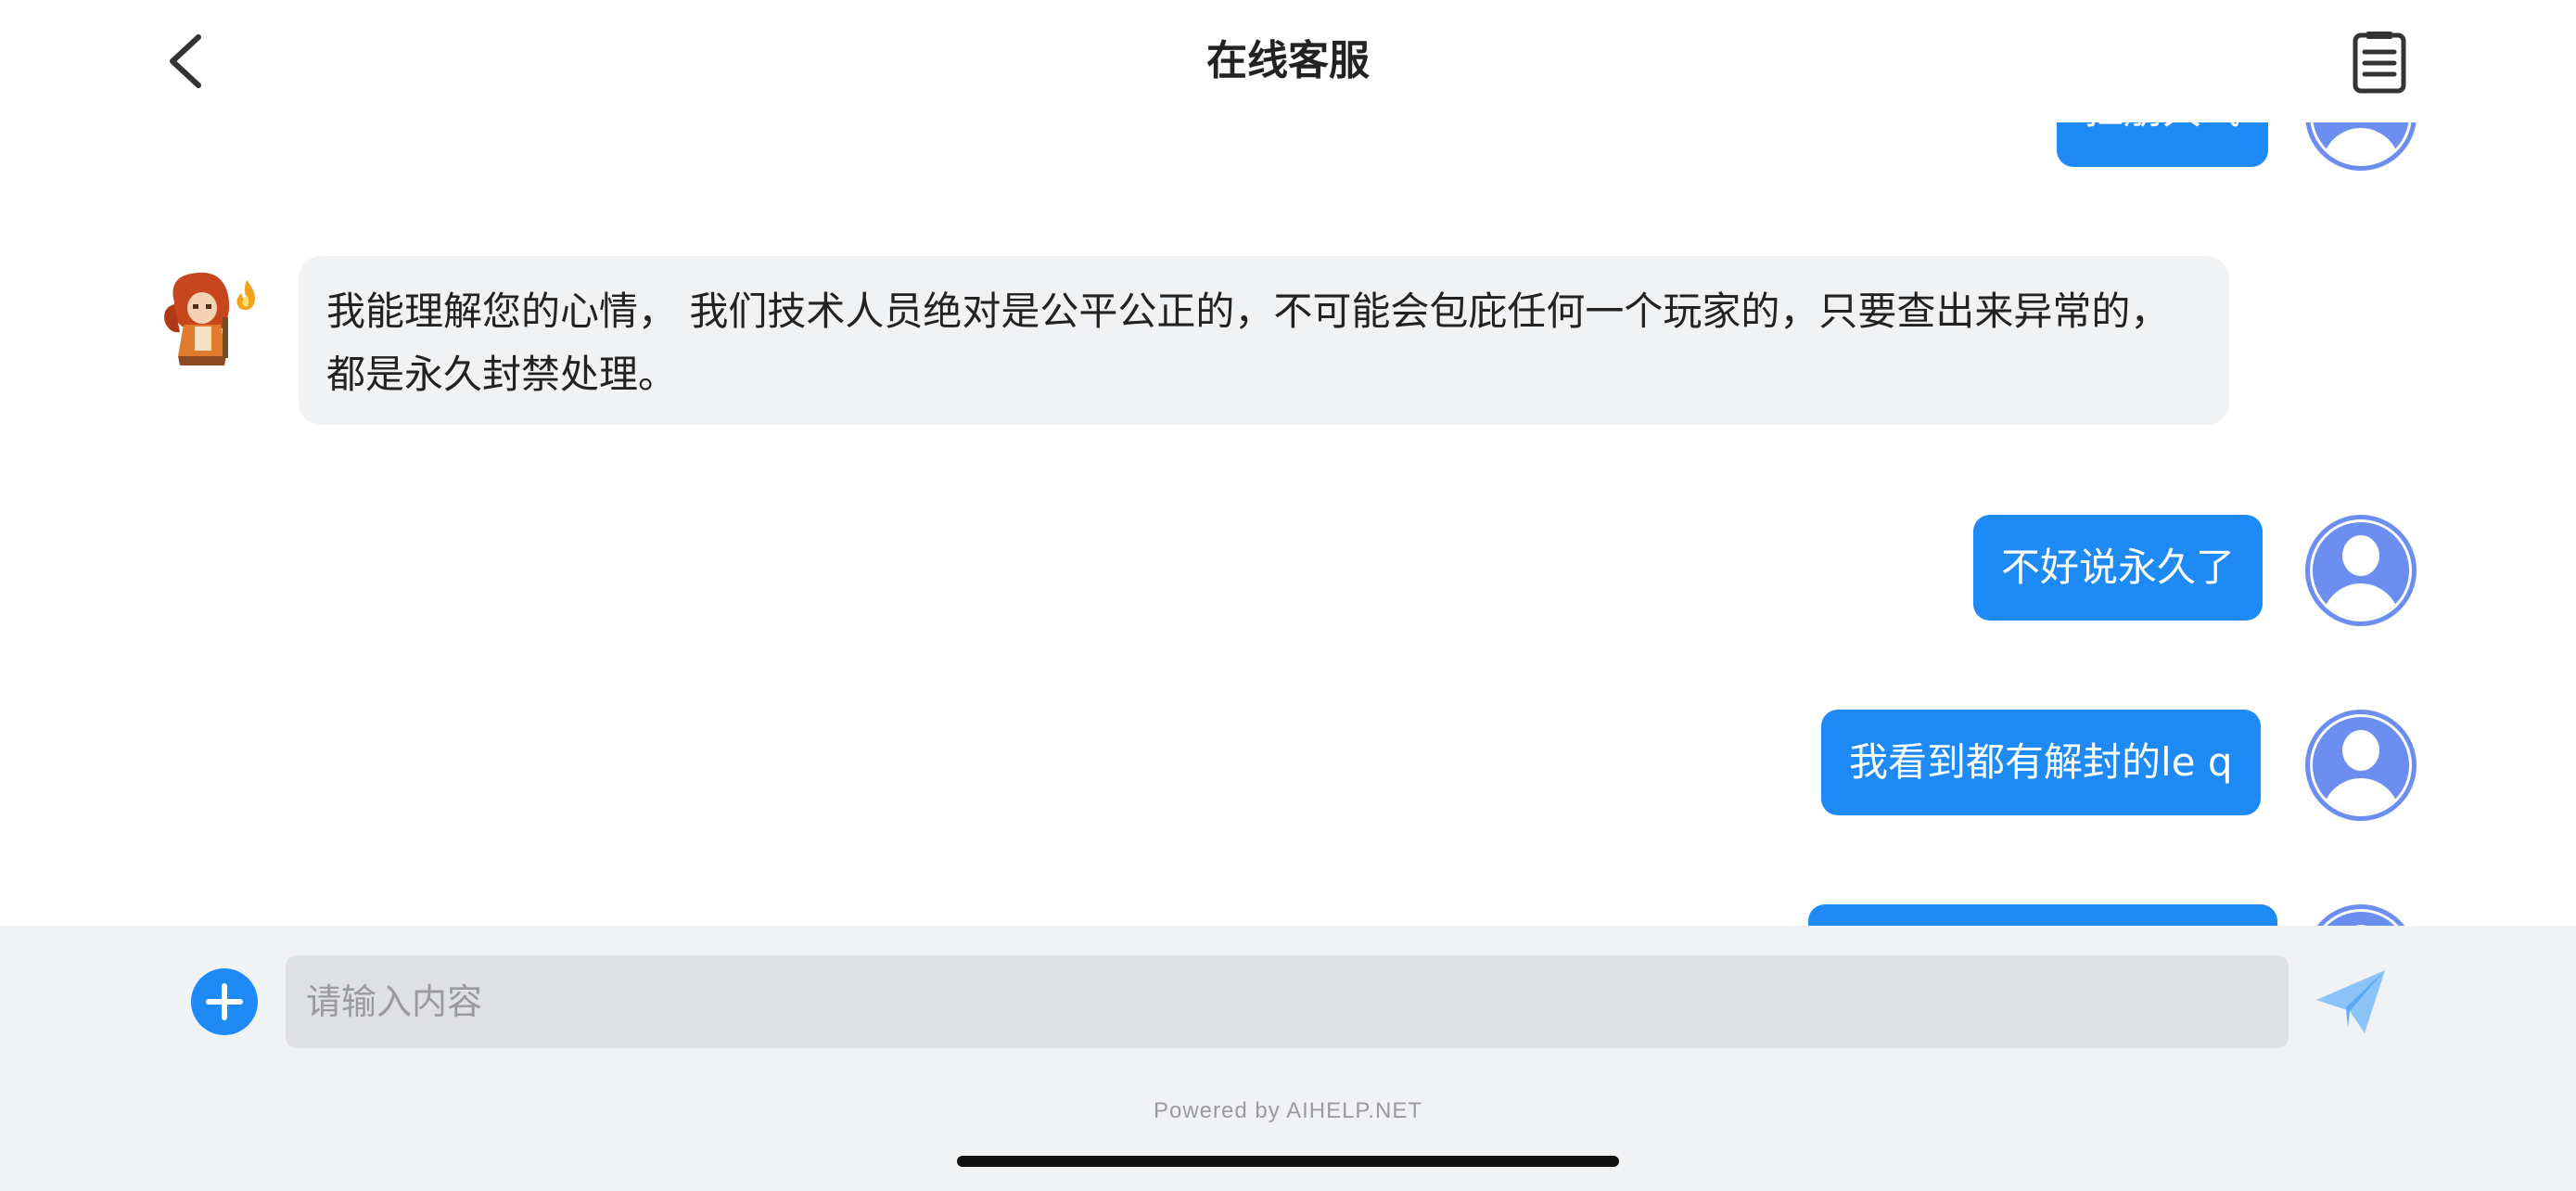 The image size is (2576, 1191). I want to click on header-bar: 在线客服, so click(1288, 61).